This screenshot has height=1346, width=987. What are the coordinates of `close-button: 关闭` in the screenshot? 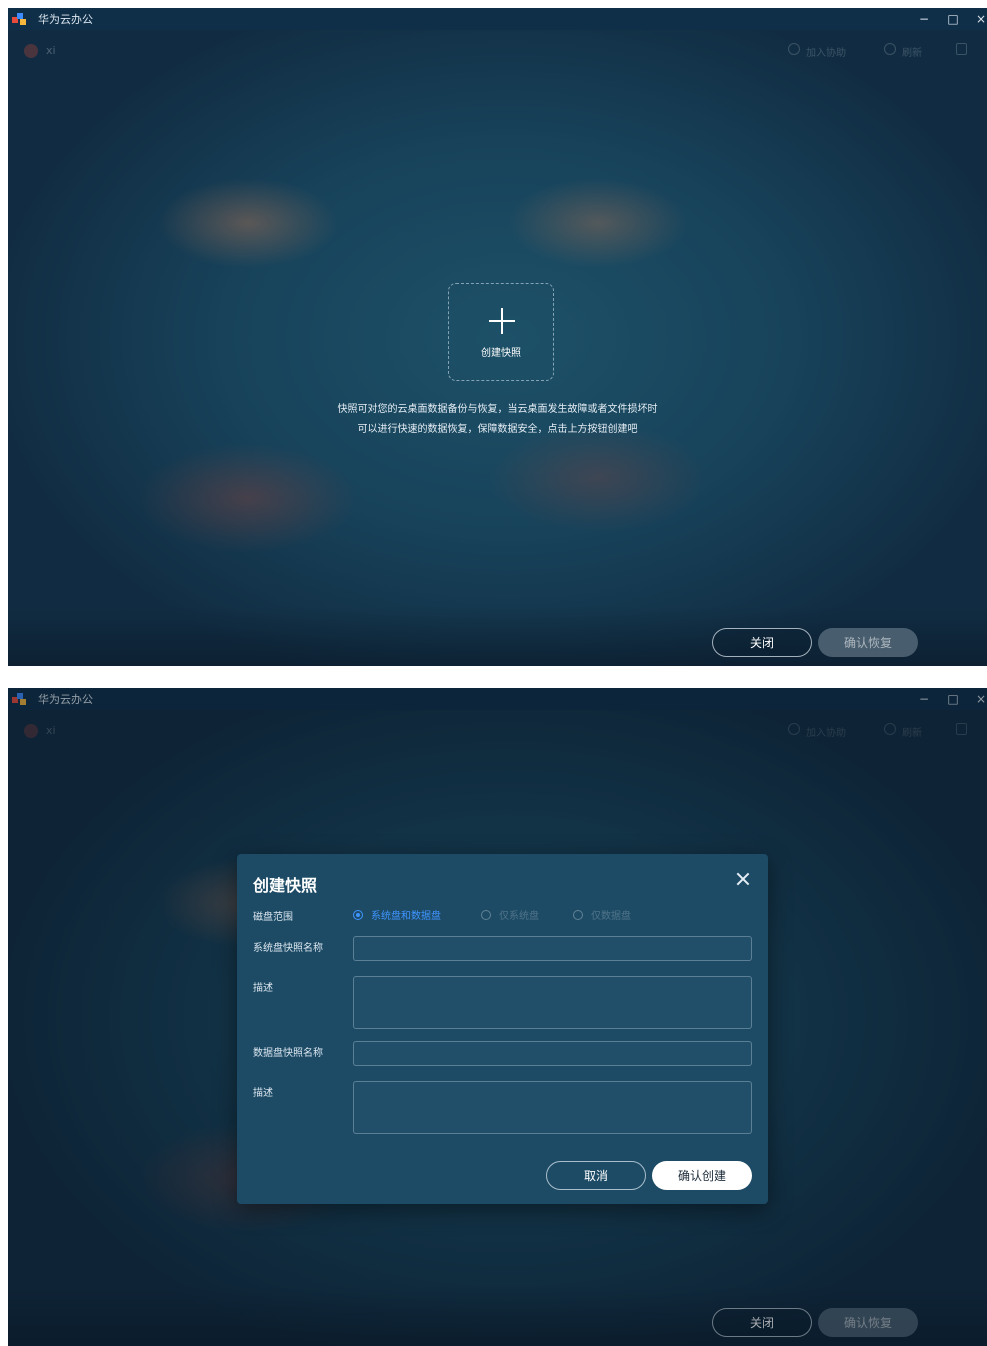 It's located at (762, 642).